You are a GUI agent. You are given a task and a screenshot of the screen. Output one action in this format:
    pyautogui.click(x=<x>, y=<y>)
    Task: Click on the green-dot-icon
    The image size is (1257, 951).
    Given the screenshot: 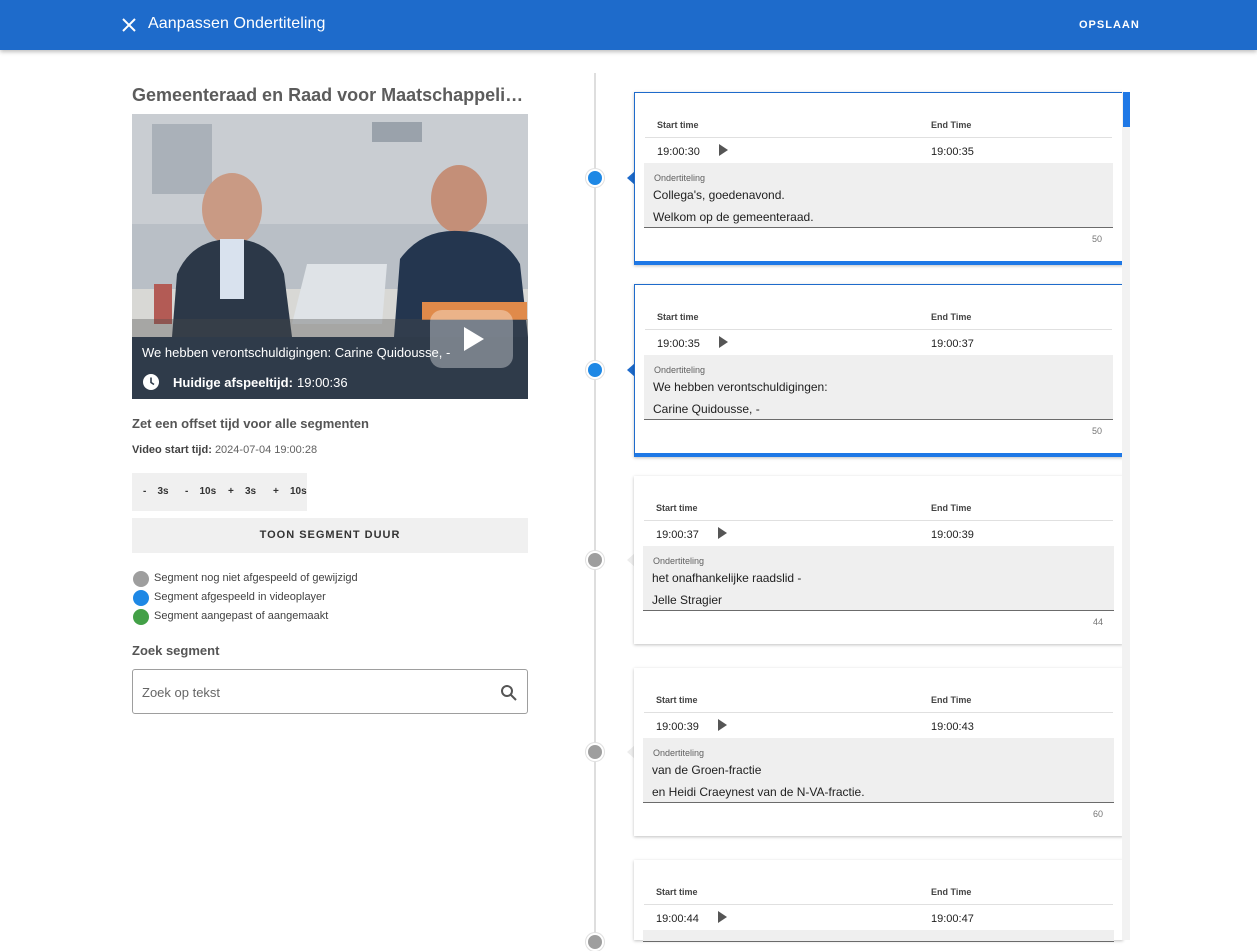 What is the action you would take?
    pyautogui.click(x=141, y=617)
    